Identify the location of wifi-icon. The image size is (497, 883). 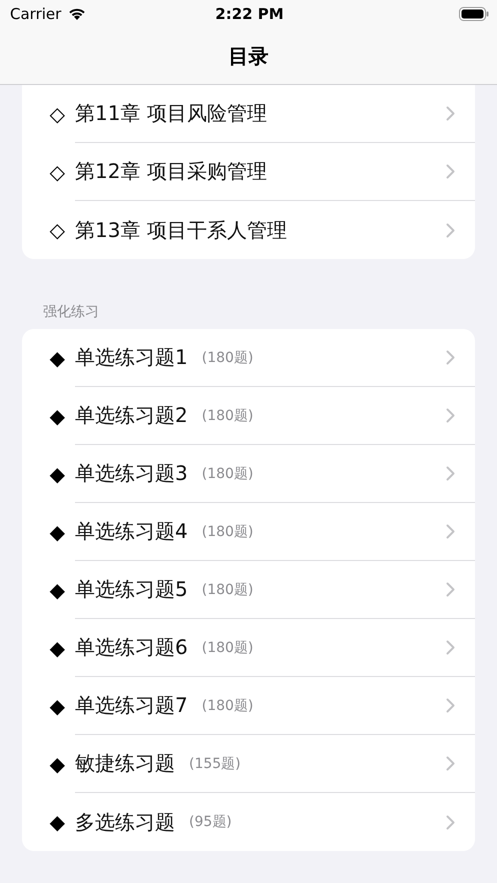
(77, 14).